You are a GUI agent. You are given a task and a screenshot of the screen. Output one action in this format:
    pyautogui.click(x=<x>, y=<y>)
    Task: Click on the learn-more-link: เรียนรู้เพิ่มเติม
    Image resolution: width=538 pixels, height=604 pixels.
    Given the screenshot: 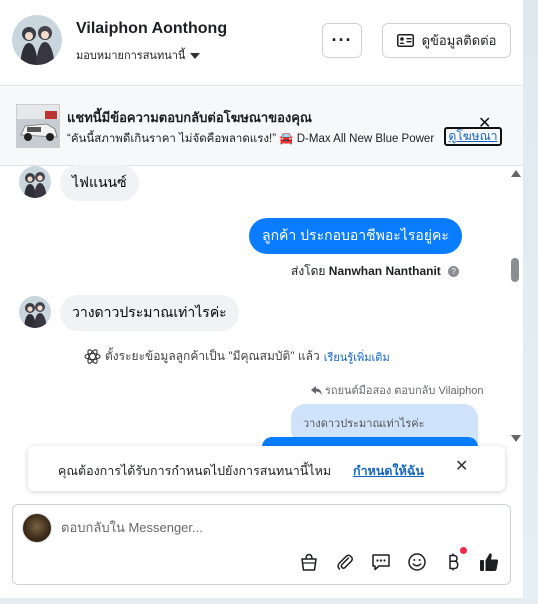 What is the action you would take?
    pyautogui.click(x=357, y=357)
    